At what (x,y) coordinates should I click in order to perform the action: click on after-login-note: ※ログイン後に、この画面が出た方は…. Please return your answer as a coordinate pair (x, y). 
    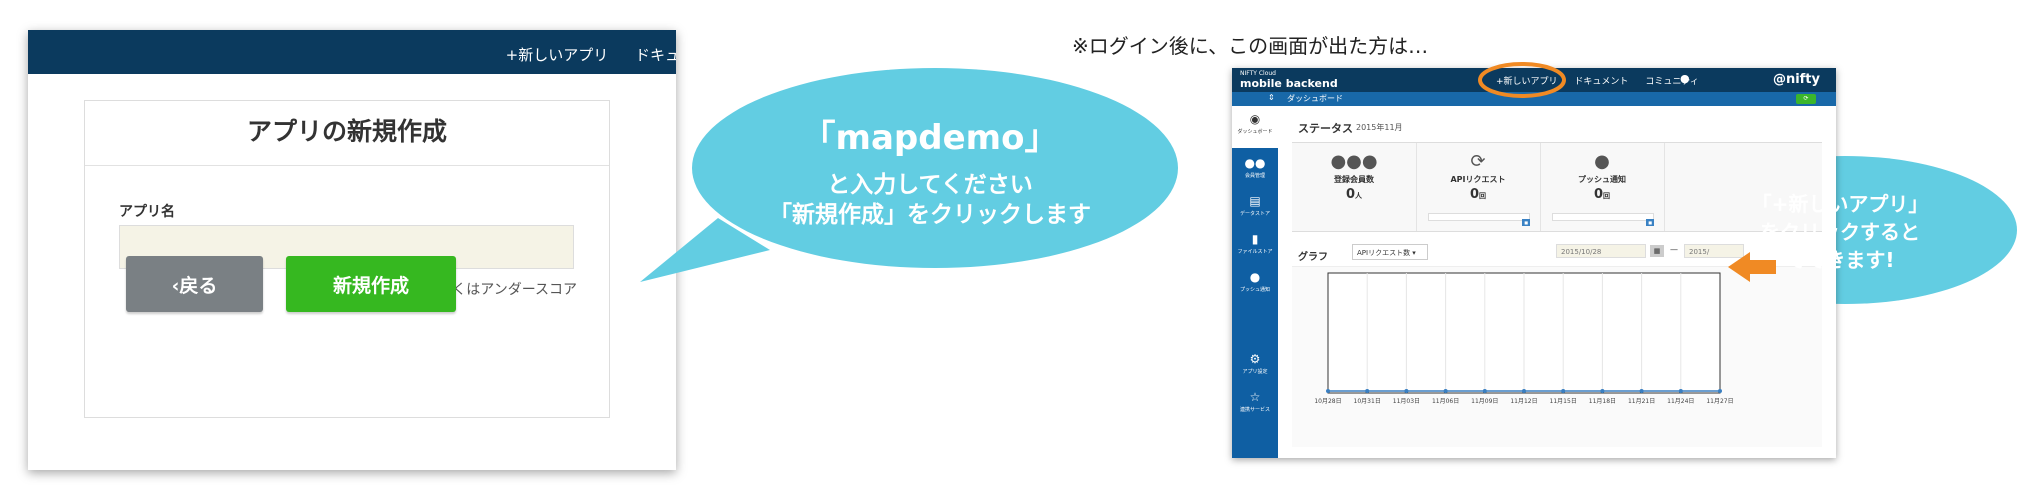
    Looking at the image, I should click on (1250, 46).